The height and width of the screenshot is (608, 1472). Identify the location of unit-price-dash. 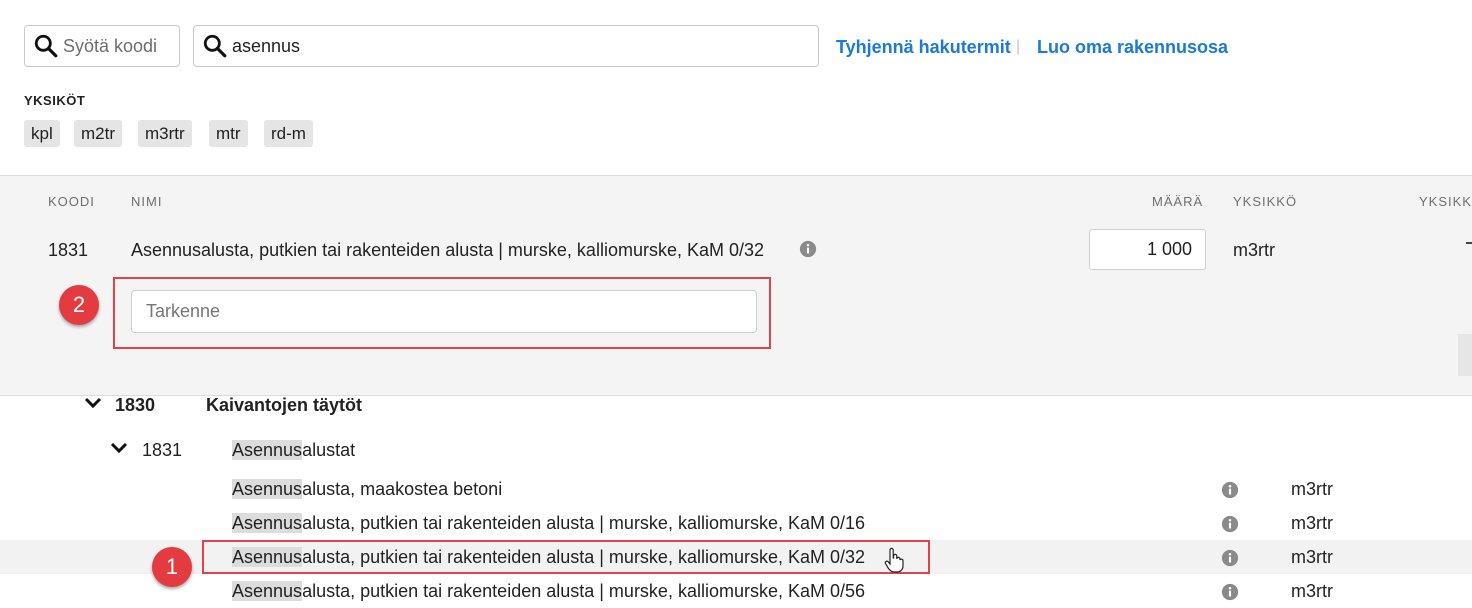
(1469, 243).